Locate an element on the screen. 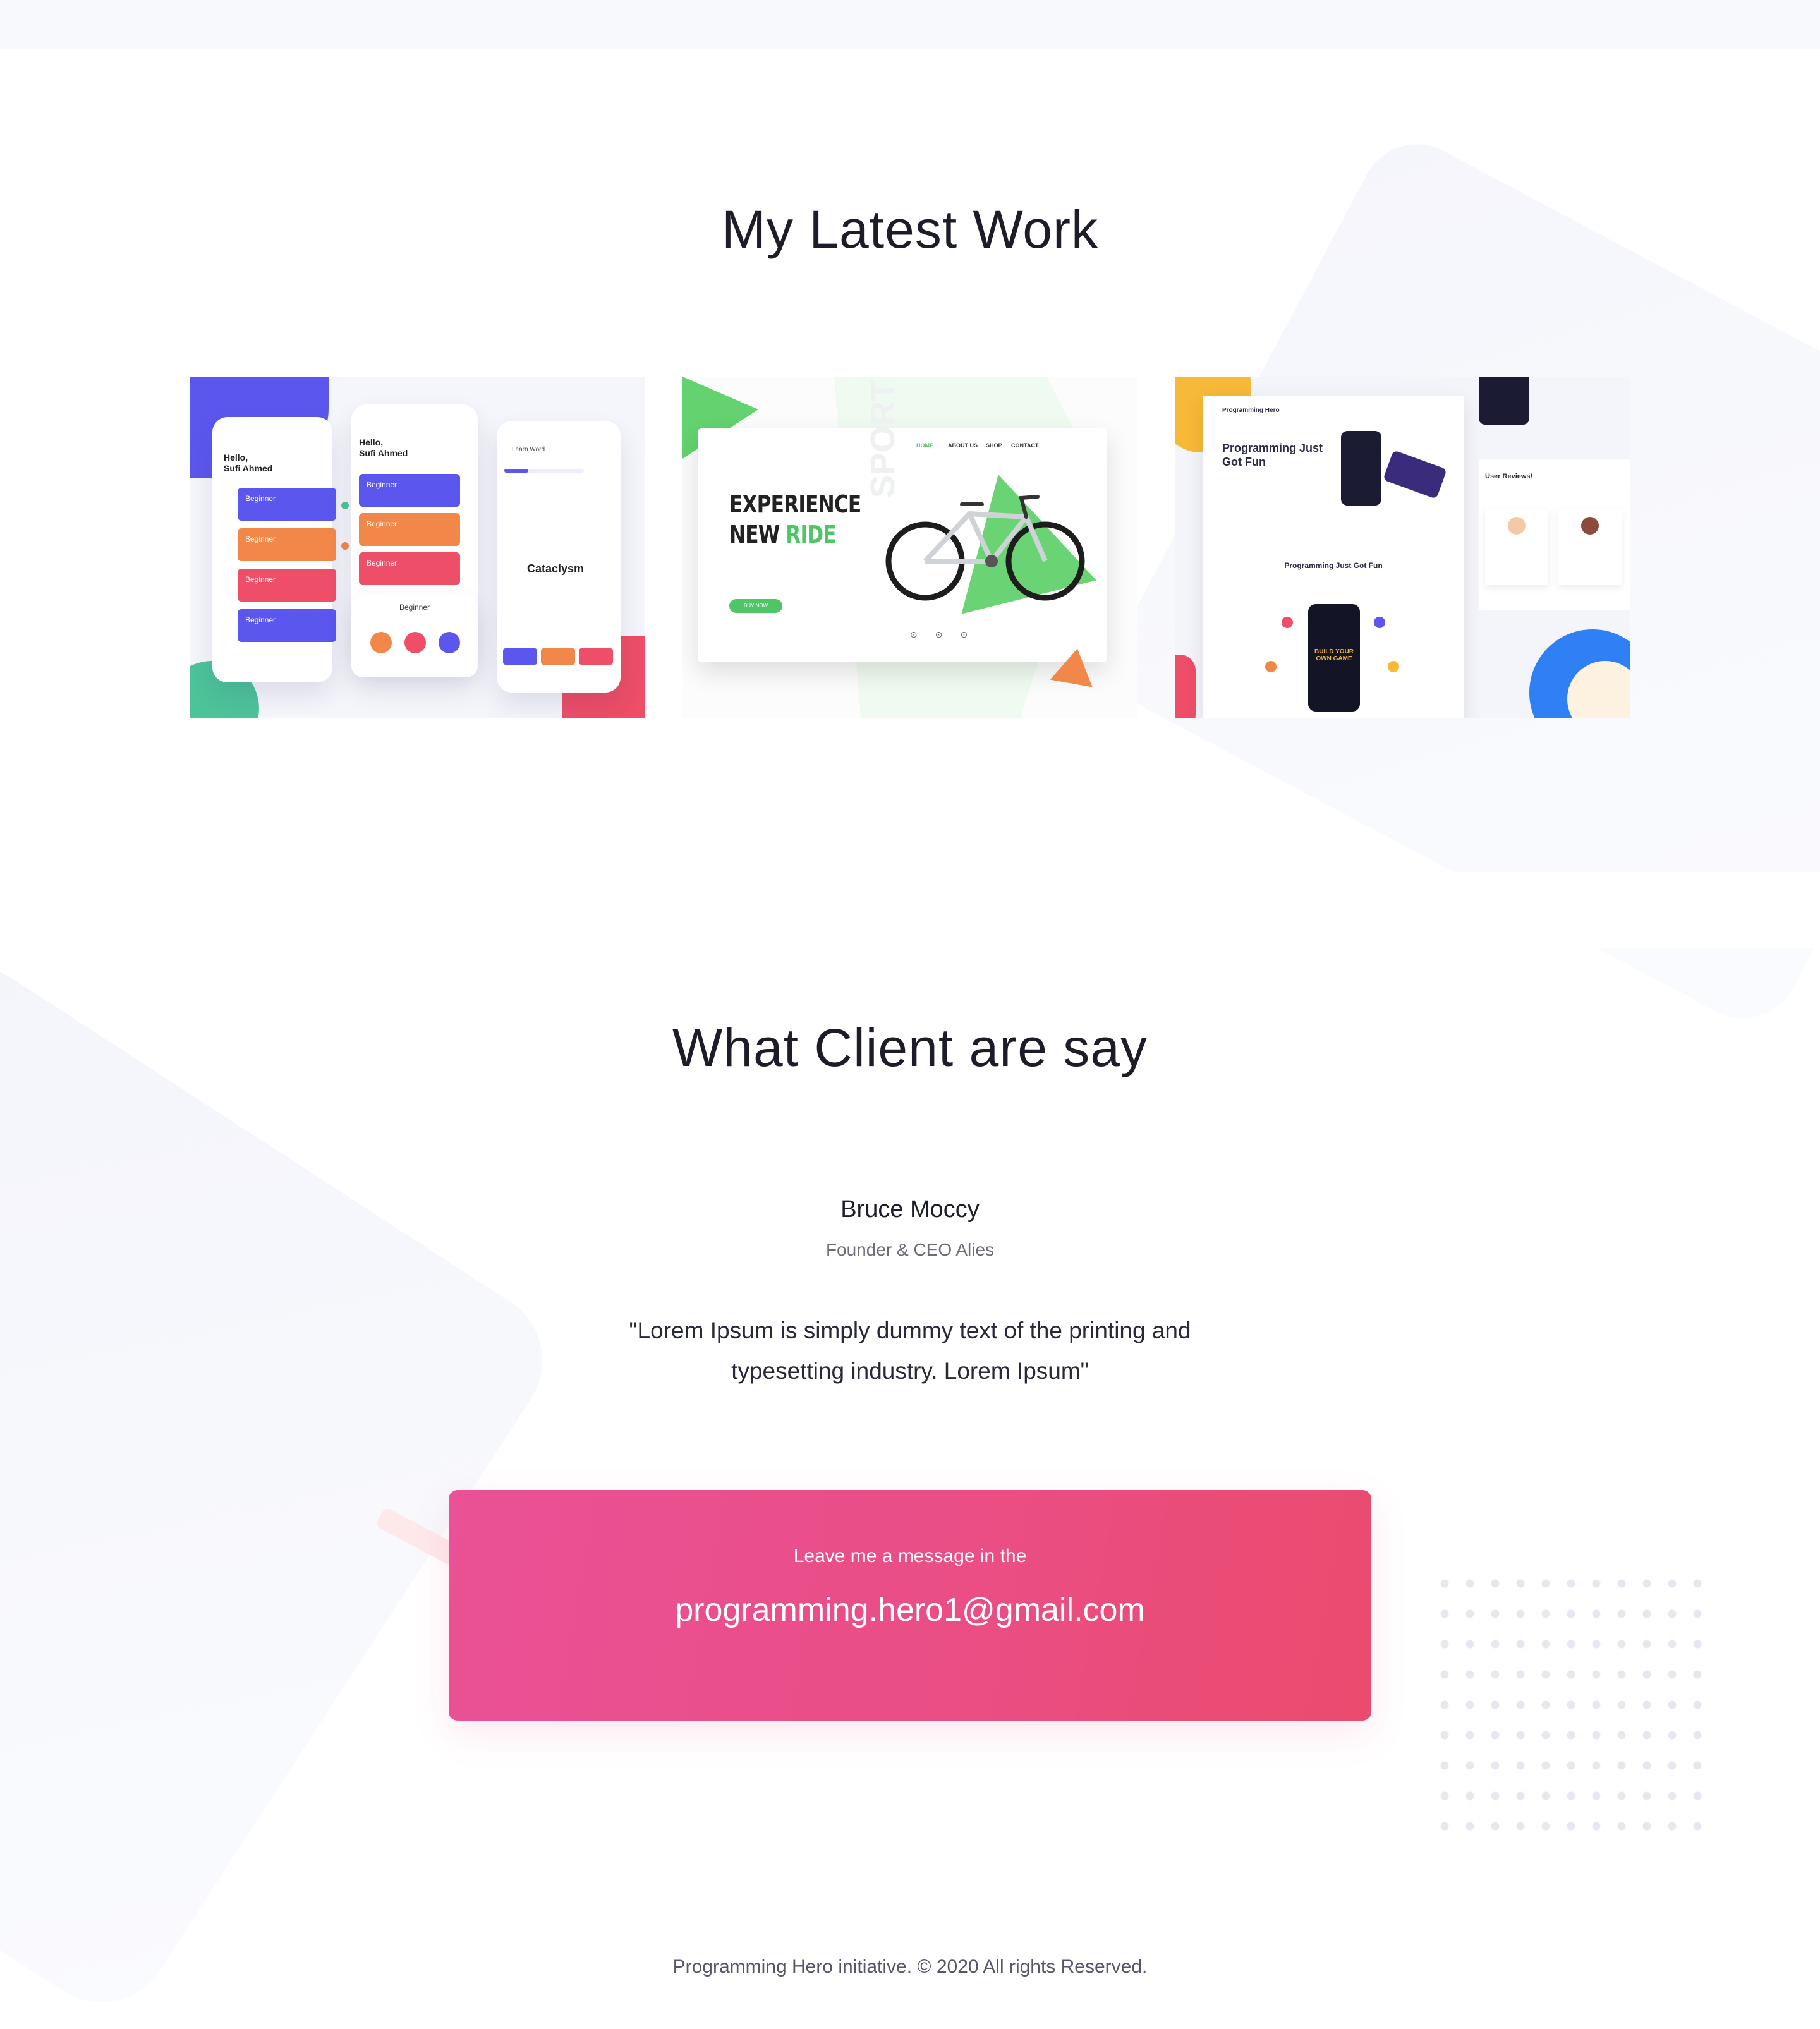  orange-triangle is located at coordinates (1074, 666).